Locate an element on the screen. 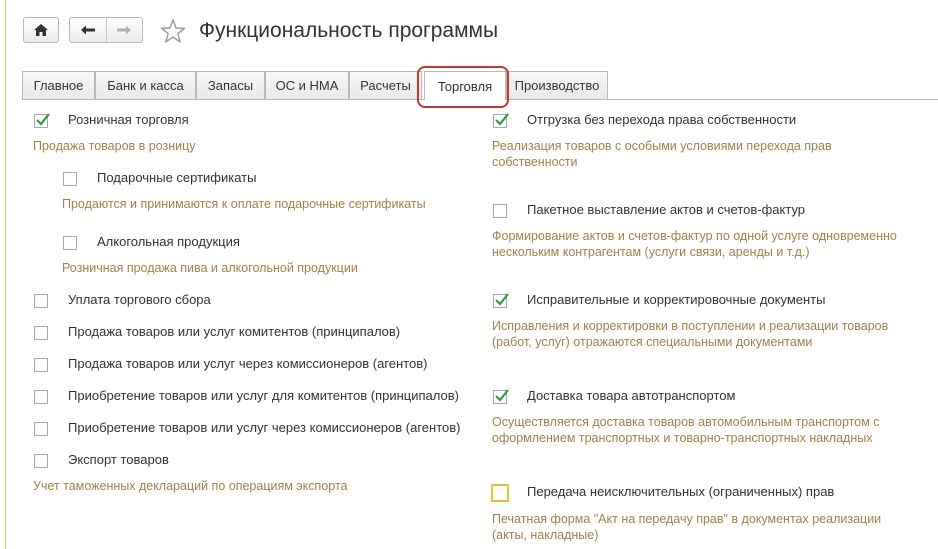  back-button is located at coordinates (88, 30).